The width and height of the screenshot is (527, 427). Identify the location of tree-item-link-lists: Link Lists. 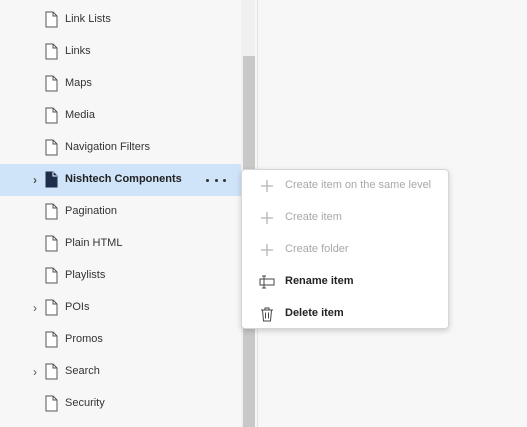
(120, 20).